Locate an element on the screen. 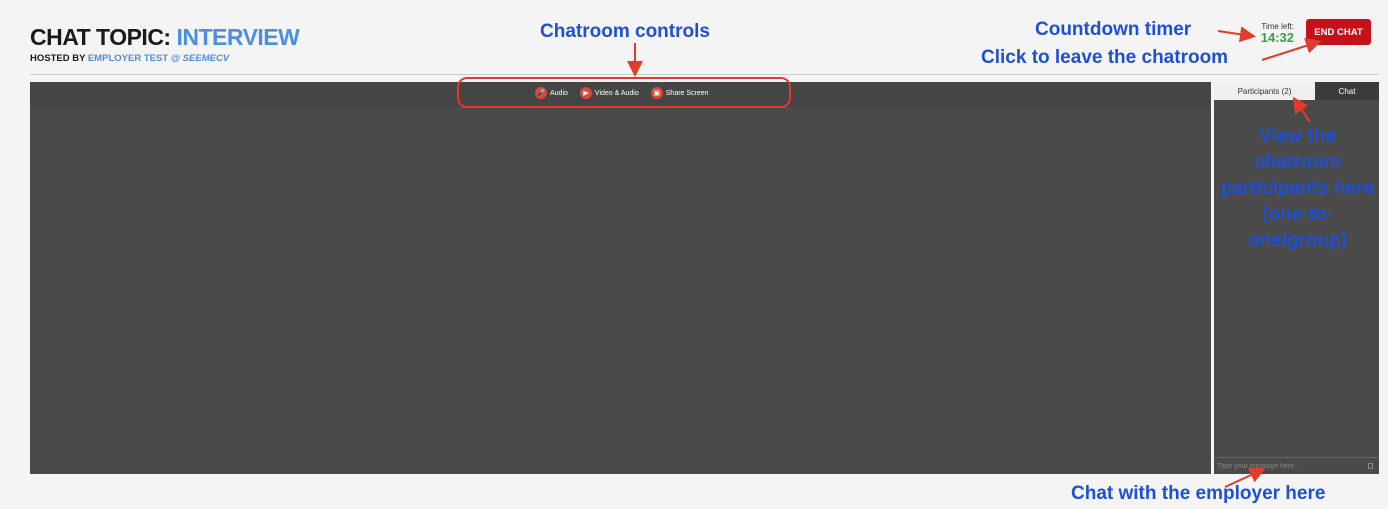  chat-topic: INTERVIEW is located at coordinates (238, 37).